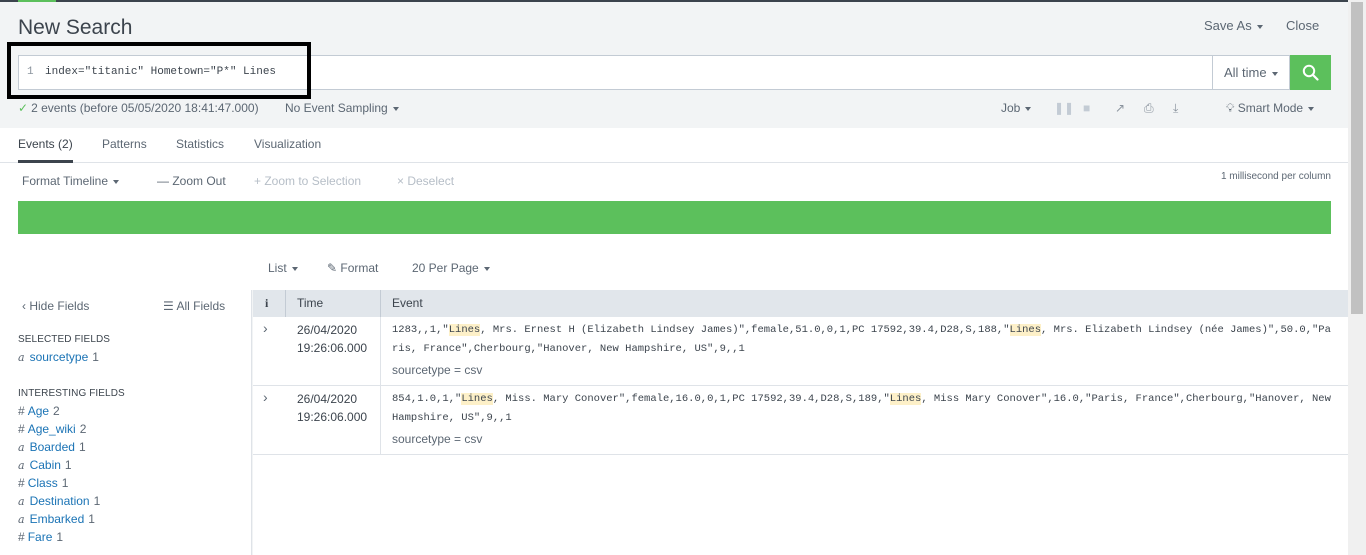 The width and height of the screenshot is (1366, 555). I want to click on timeline-histogram, so click(674, 217).